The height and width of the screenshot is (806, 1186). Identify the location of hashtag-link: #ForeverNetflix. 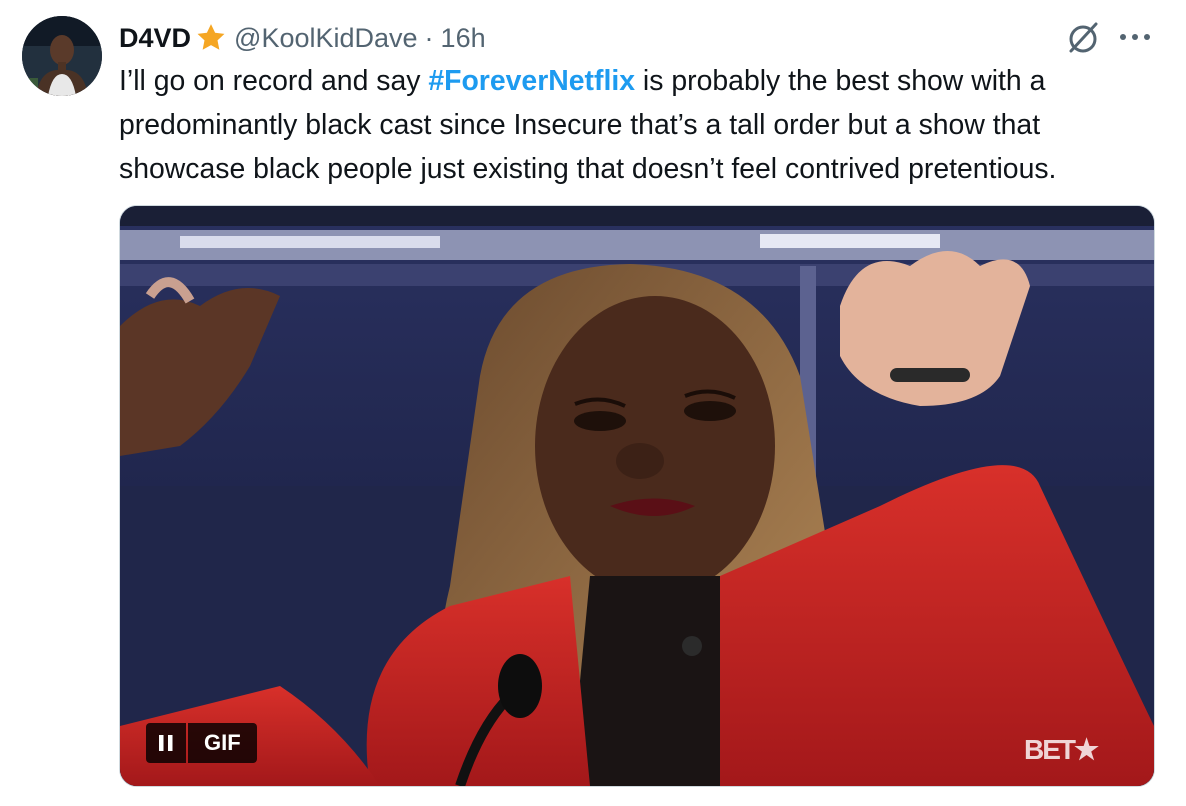
(531, 81).